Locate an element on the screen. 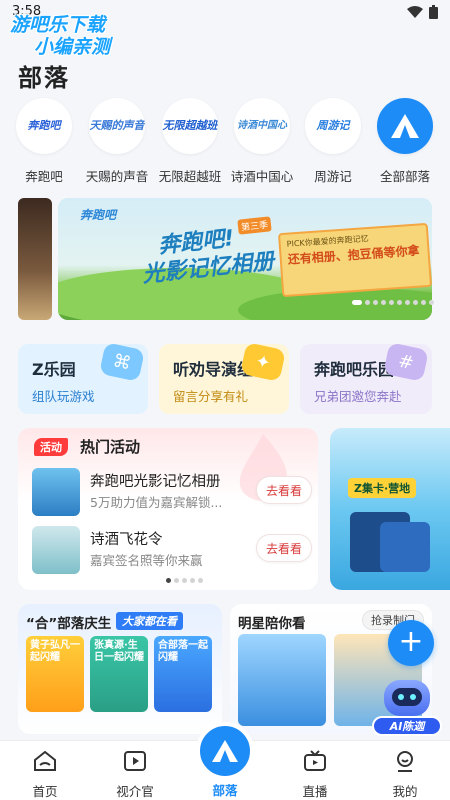  home-icon is located at coordinates (45, 760).